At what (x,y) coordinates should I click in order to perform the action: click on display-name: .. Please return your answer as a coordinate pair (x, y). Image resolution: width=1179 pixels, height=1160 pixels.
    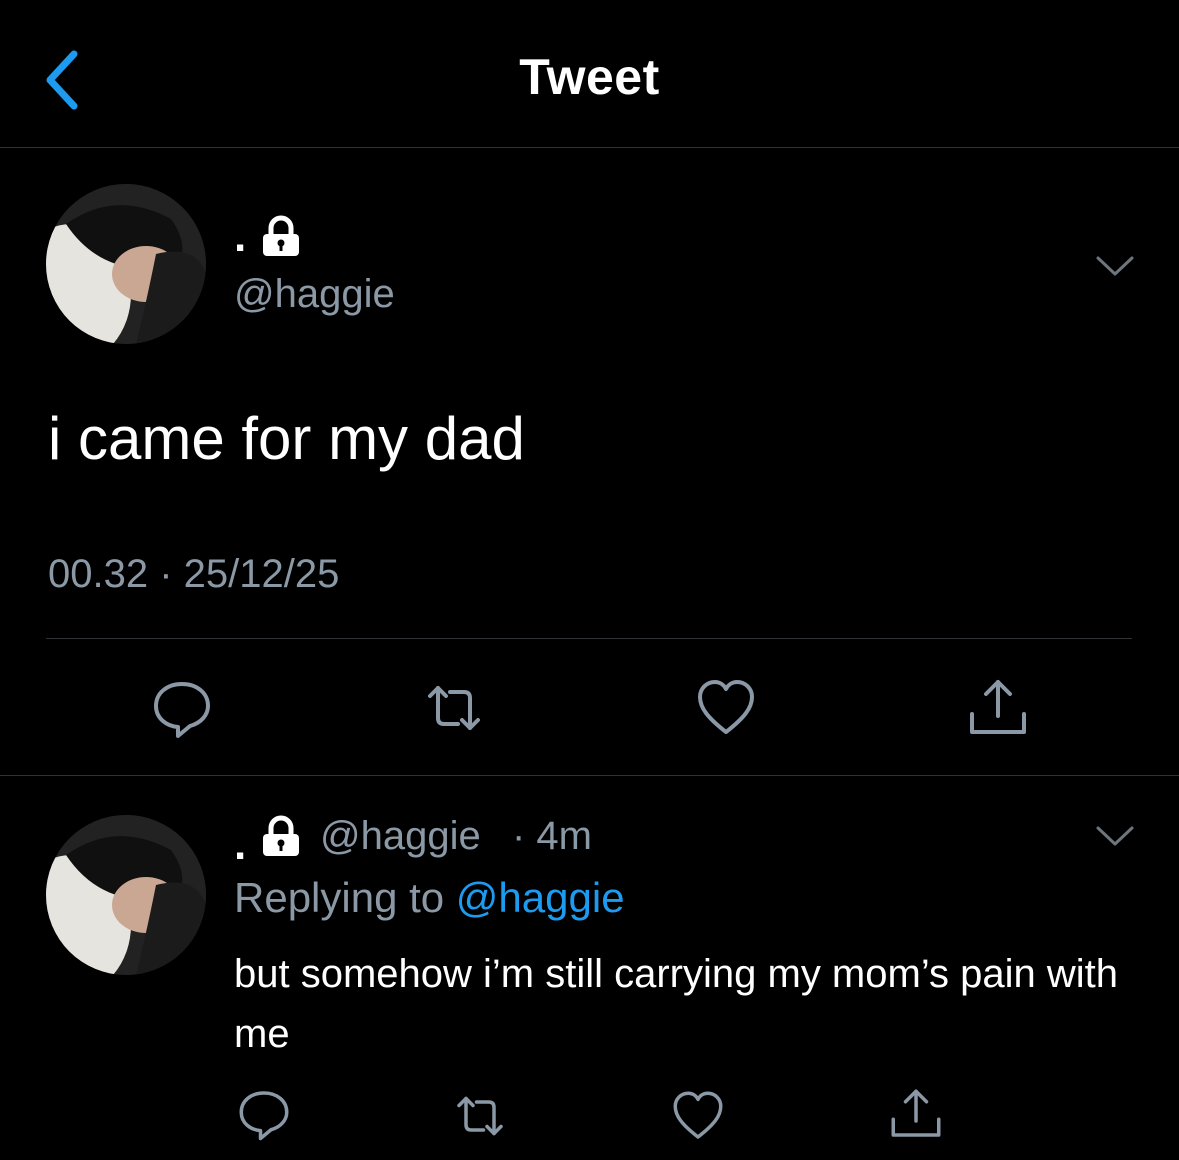
    Looking at the image, I should click on (240, 236).